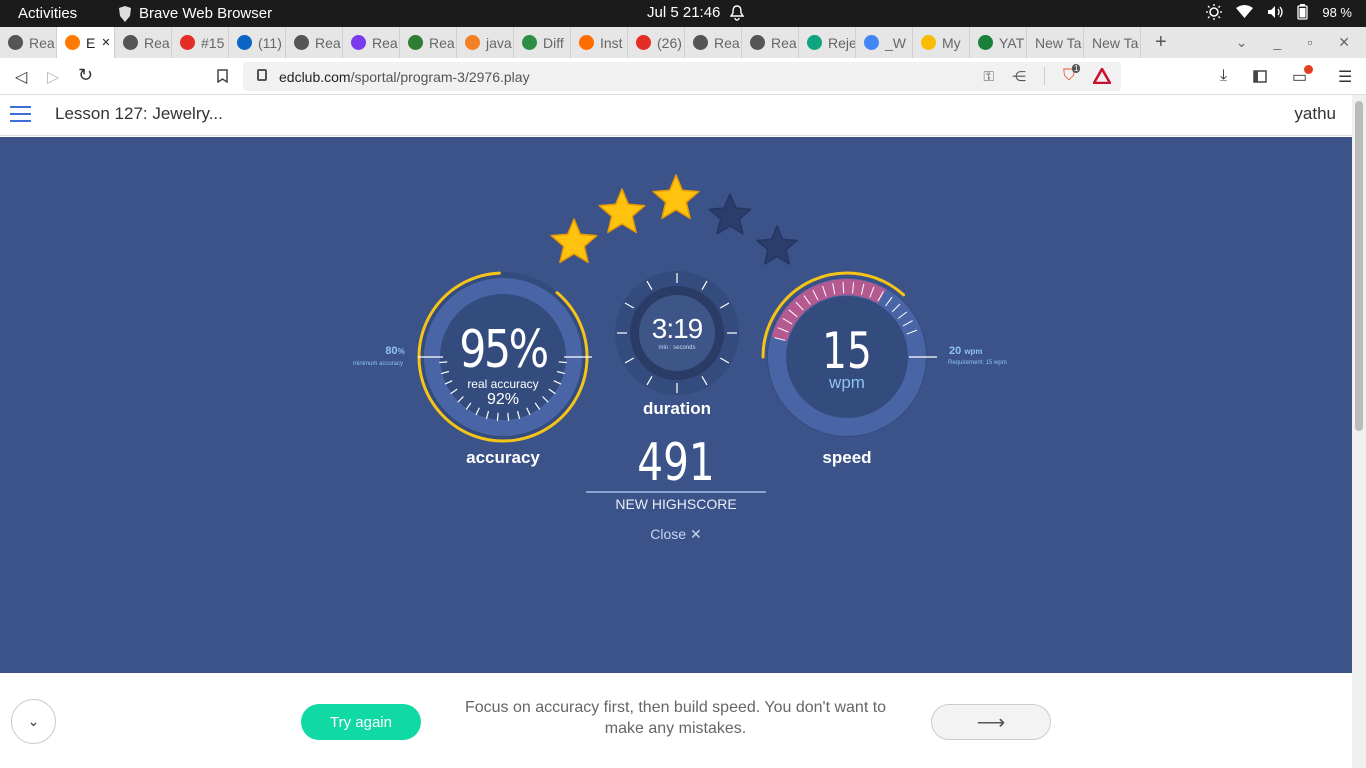  What do you see at coordinates (33, 721) in the screenshot?
I see `collapse-chevron-icon: ⌄` at bounding box center [33, 721].